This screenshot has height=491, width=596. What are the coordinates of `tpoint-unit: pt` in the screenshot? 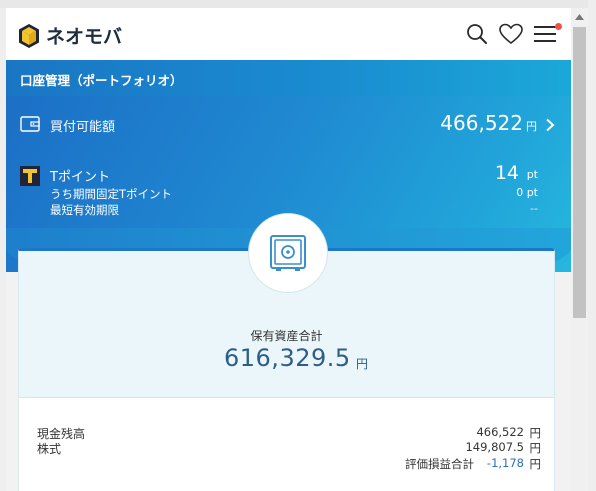 It's located at (532, 174).